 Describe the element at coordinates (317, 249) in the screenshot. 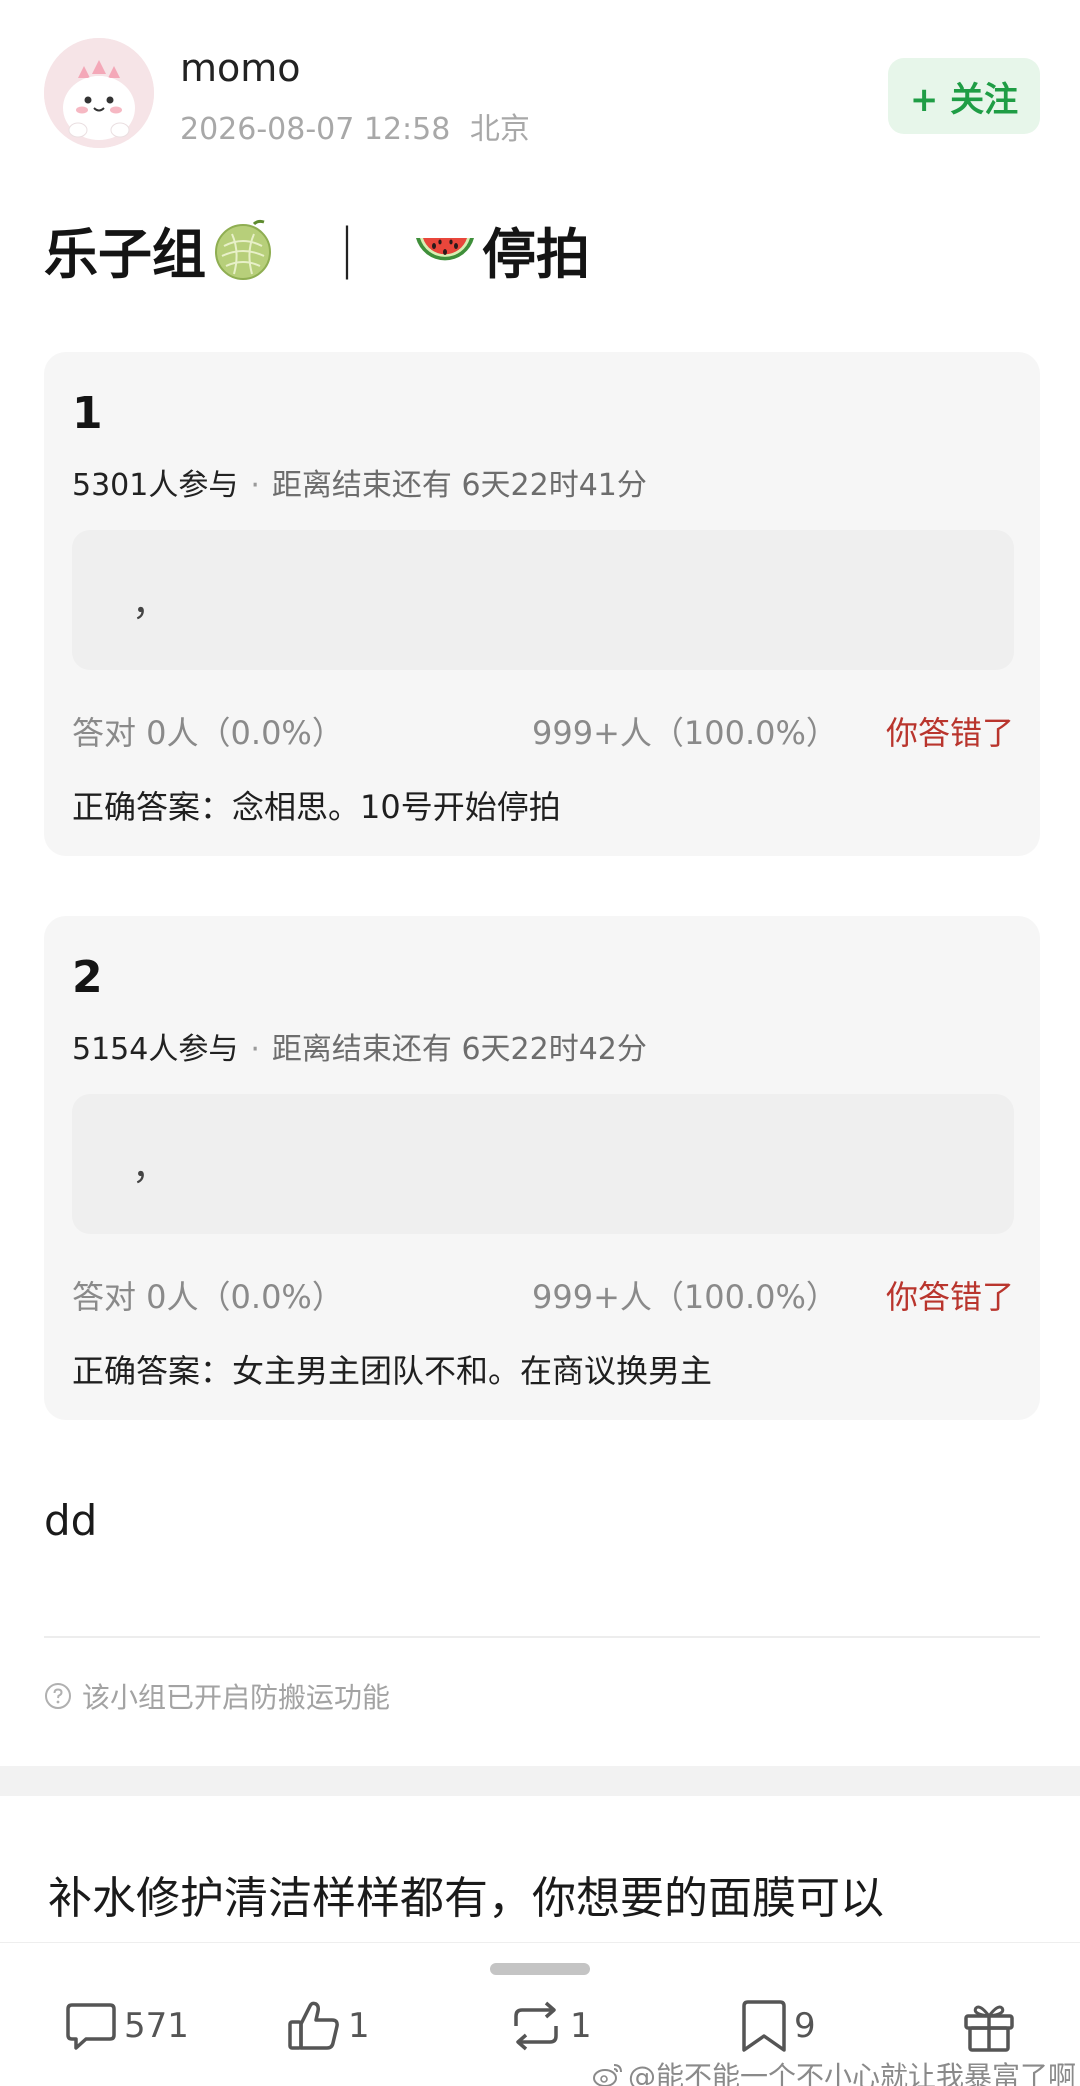

I see `post-title: 乐子组 ｜ 停拍` at that location.